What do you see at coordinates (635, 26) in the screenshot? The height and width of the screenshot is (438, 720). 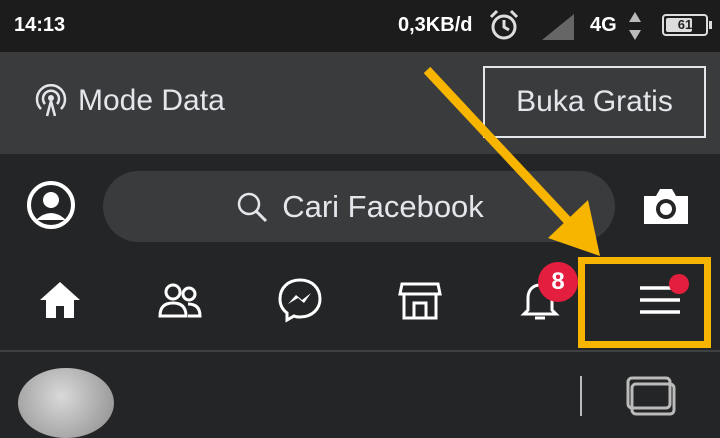 I see `data-transfer-icon` at bounding box center [635, 26].